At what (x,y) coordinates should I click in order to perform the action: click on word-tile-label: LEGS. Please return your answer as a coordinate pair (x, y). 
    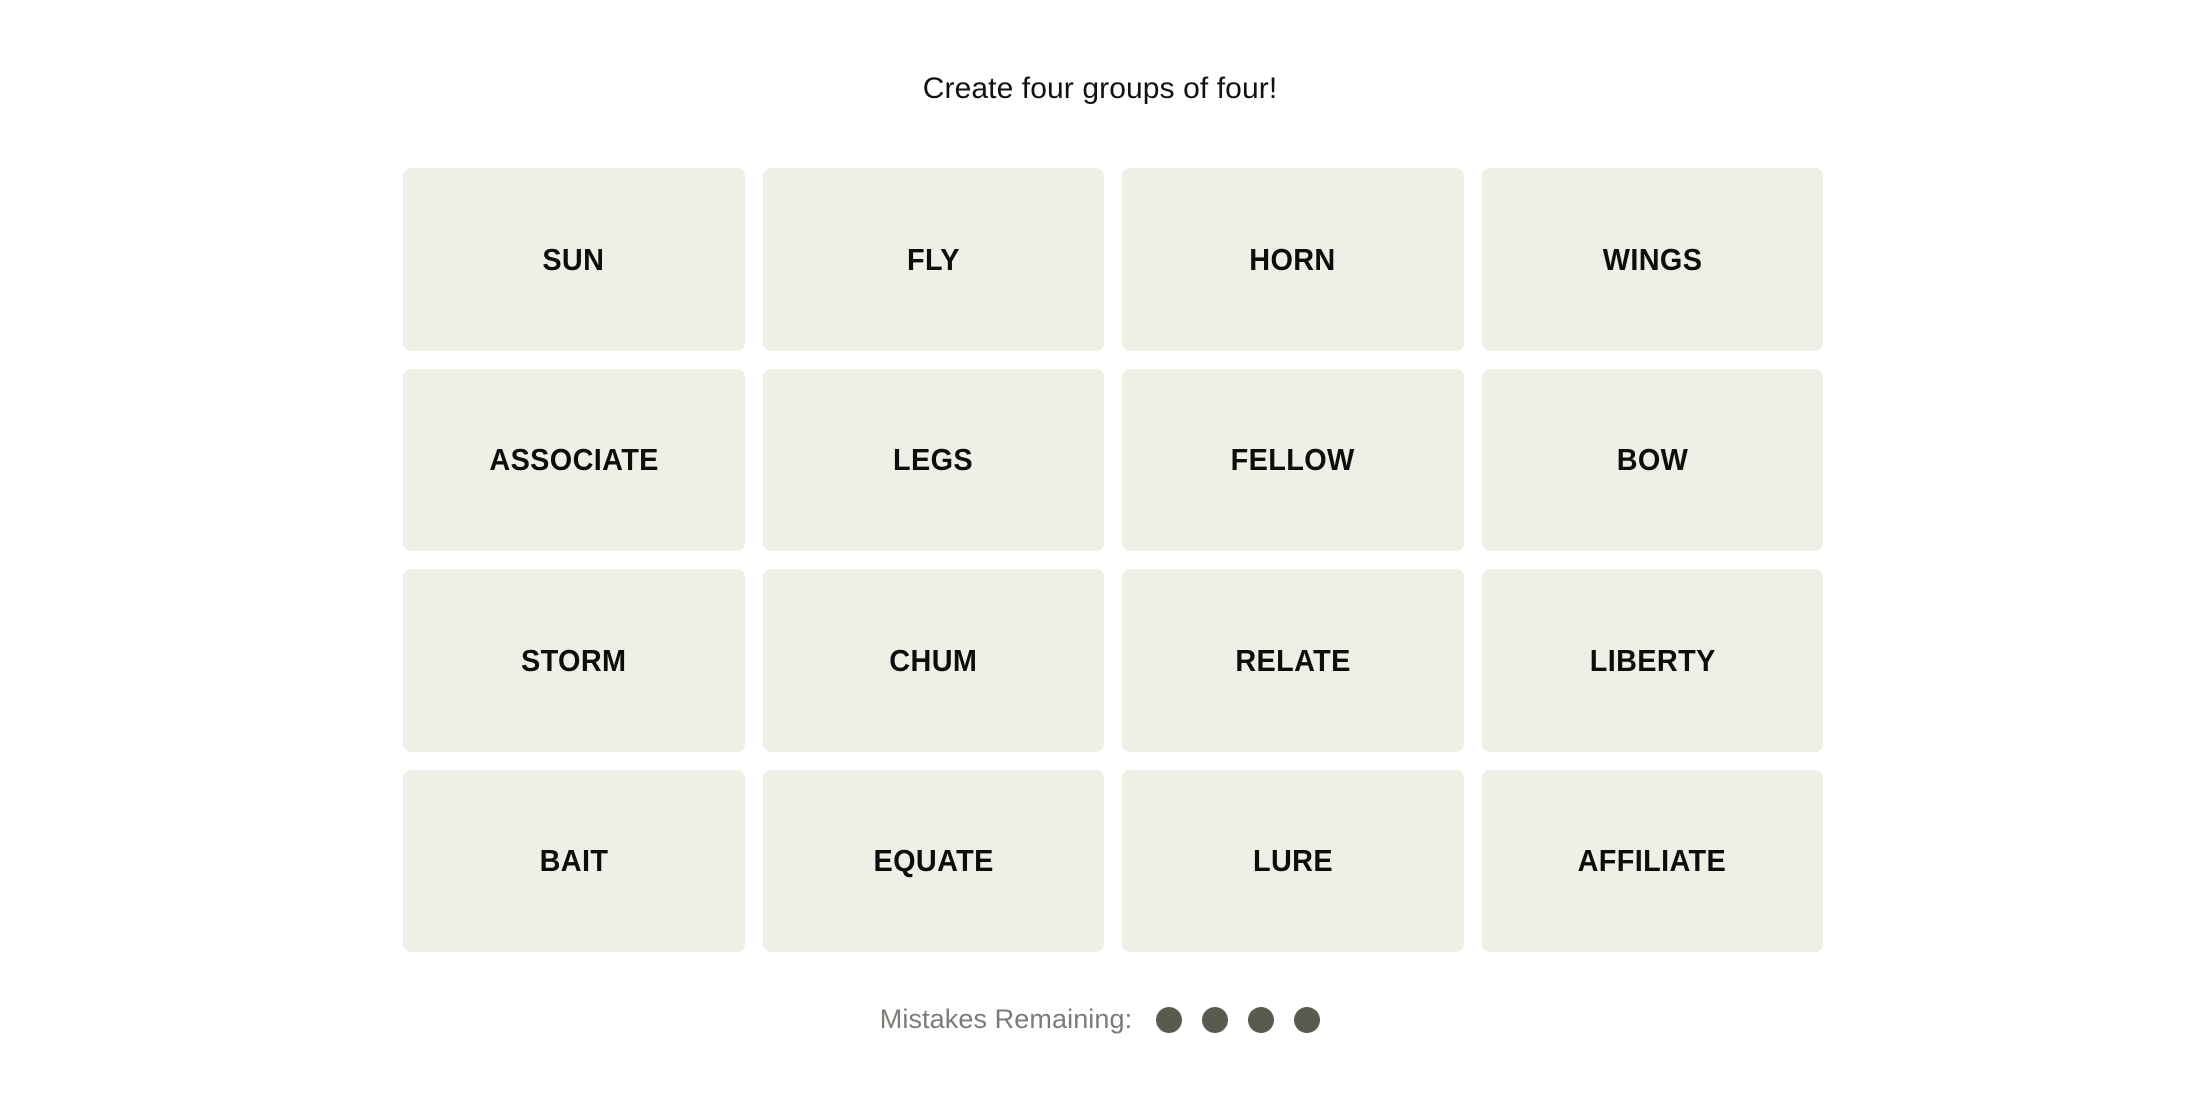
    Looking at the image, I should click on (933, 460).